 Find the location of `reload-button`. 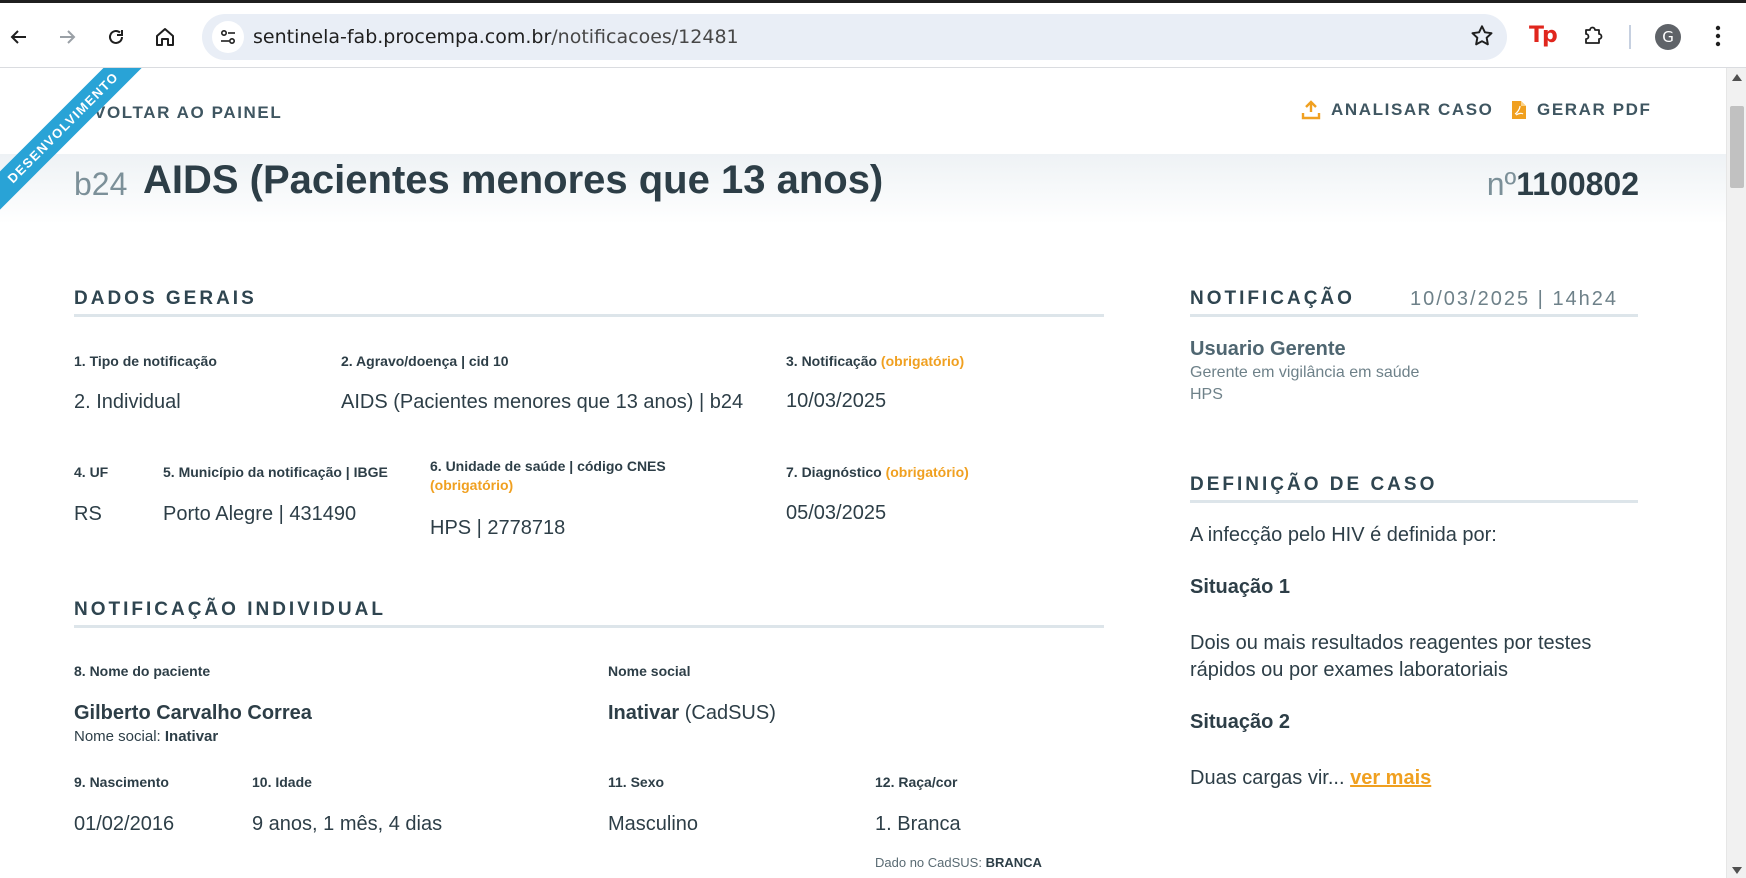

reload-button is located at coordinates (116, 37).